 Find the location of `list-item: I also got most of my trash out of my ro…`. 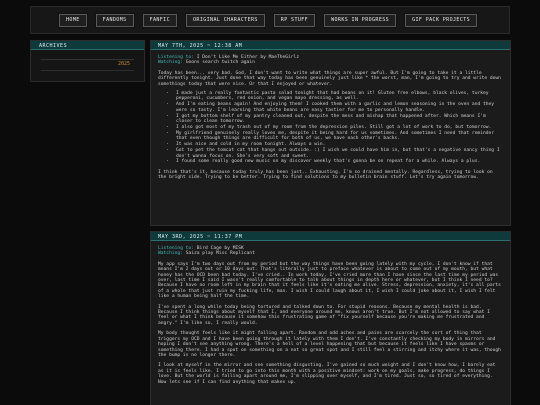

list-item: I also got most of my trash out of my ro… is located at coordinates (339, 127).